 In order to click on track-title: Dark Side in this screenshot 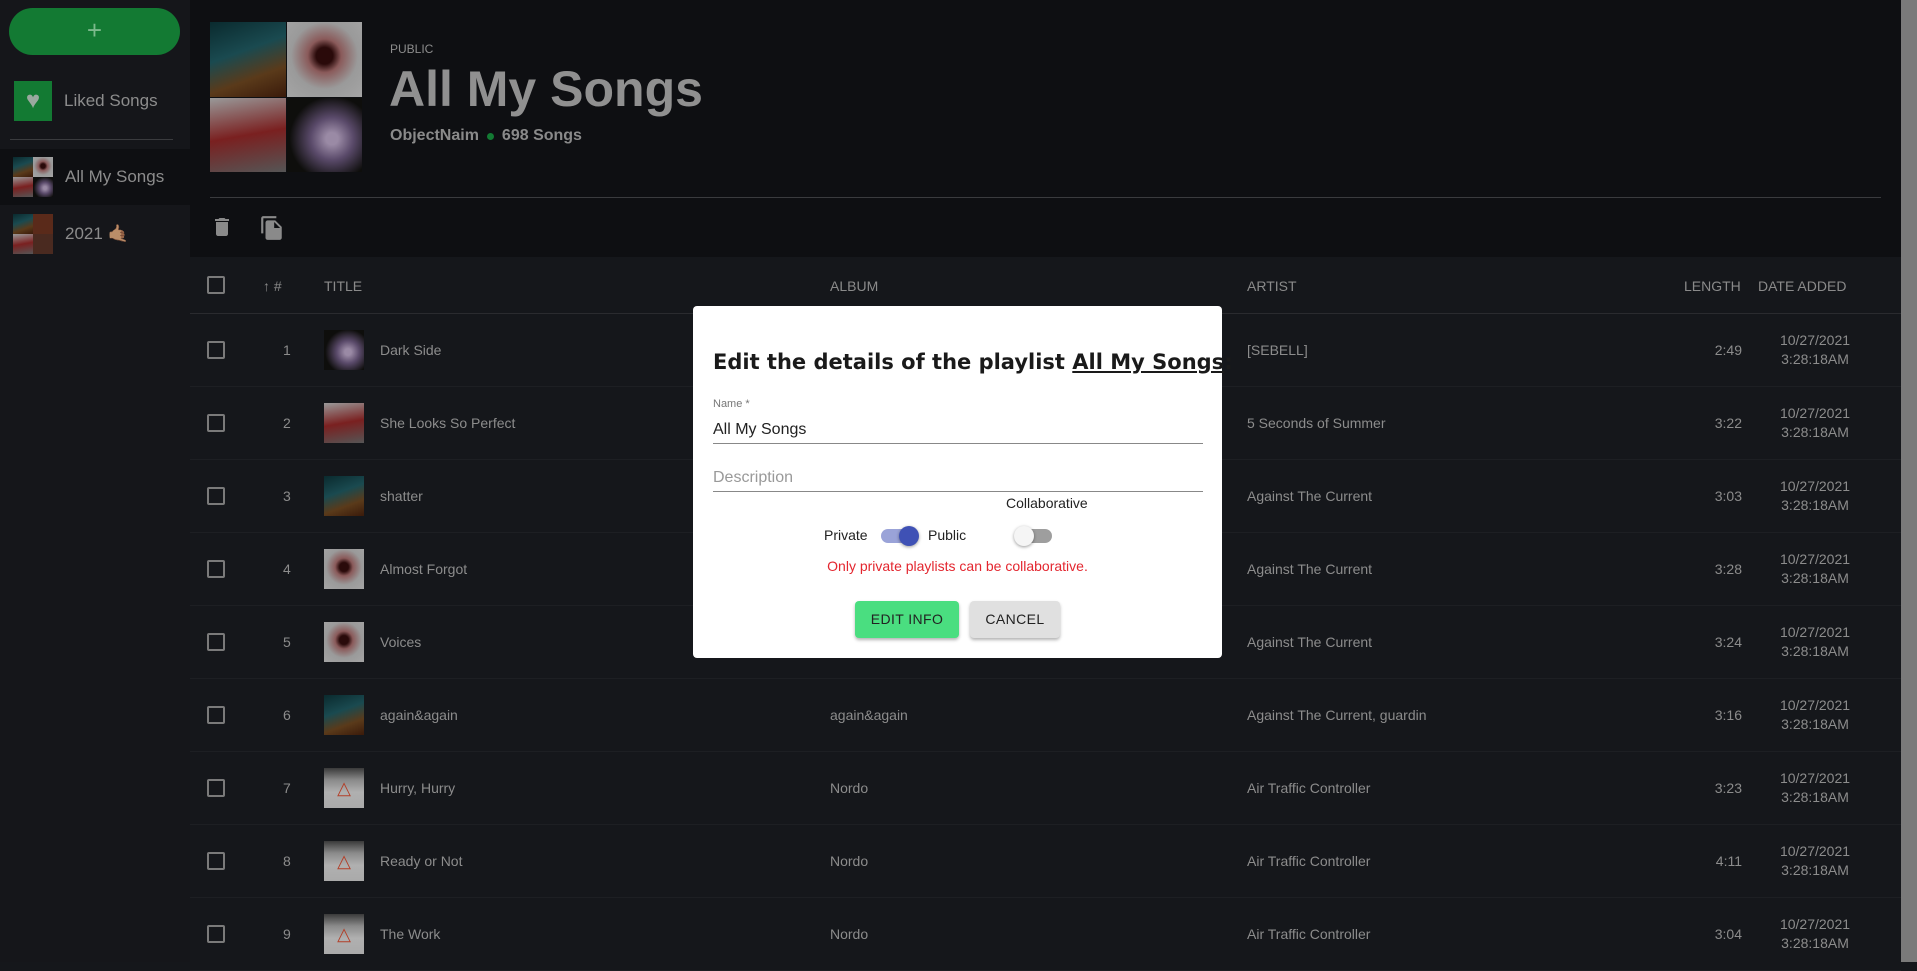, I will do `click(410, 350)`.